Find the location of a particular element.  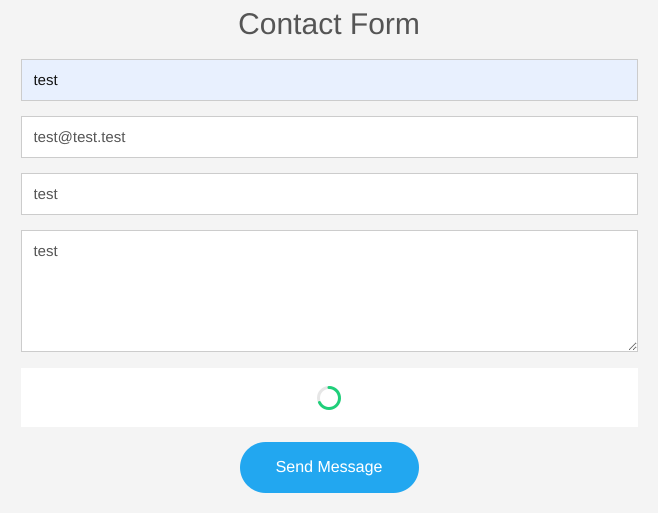

input-field: test@test.test is located at coordinates (329, 137).